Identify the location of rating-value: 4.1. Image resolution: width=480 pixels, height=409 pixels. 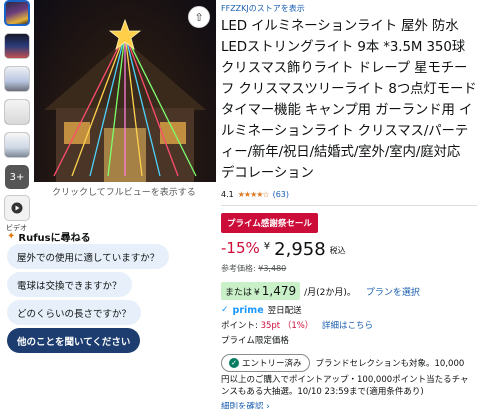
(227, 194).